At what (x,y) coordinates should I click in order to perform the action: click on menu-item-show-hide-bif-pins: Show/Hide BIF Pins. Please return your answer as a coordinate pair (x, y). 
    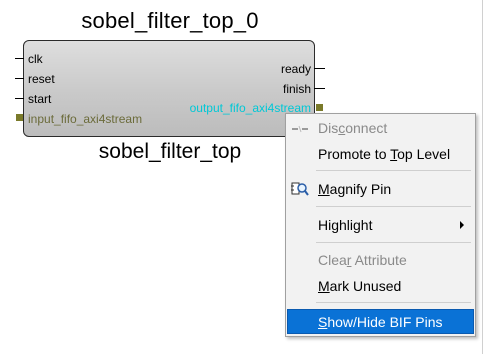
    Looking at the image, I should click on (380, 321).